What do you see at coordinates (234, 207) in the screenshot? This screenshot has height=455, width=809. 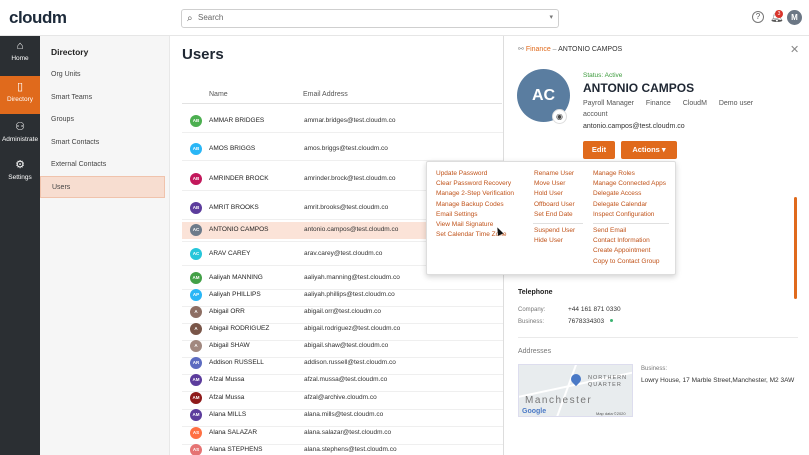 I see `user-name: AMRIT BROOKS` at bounding box center [234, 207].